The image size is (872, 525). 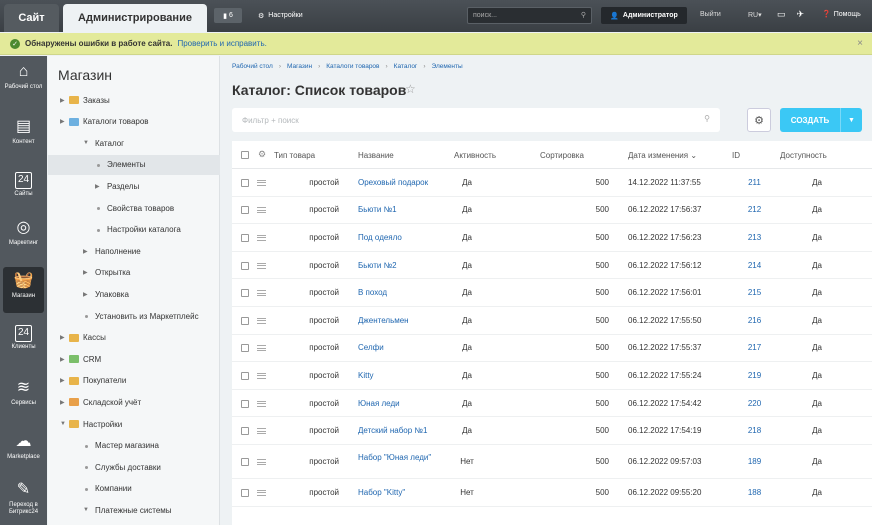 What do you see at coordinates (134, 402) in the screenshot?
I see `menu-item: ▶ Складской учёт` at bounding box center [134, 402].